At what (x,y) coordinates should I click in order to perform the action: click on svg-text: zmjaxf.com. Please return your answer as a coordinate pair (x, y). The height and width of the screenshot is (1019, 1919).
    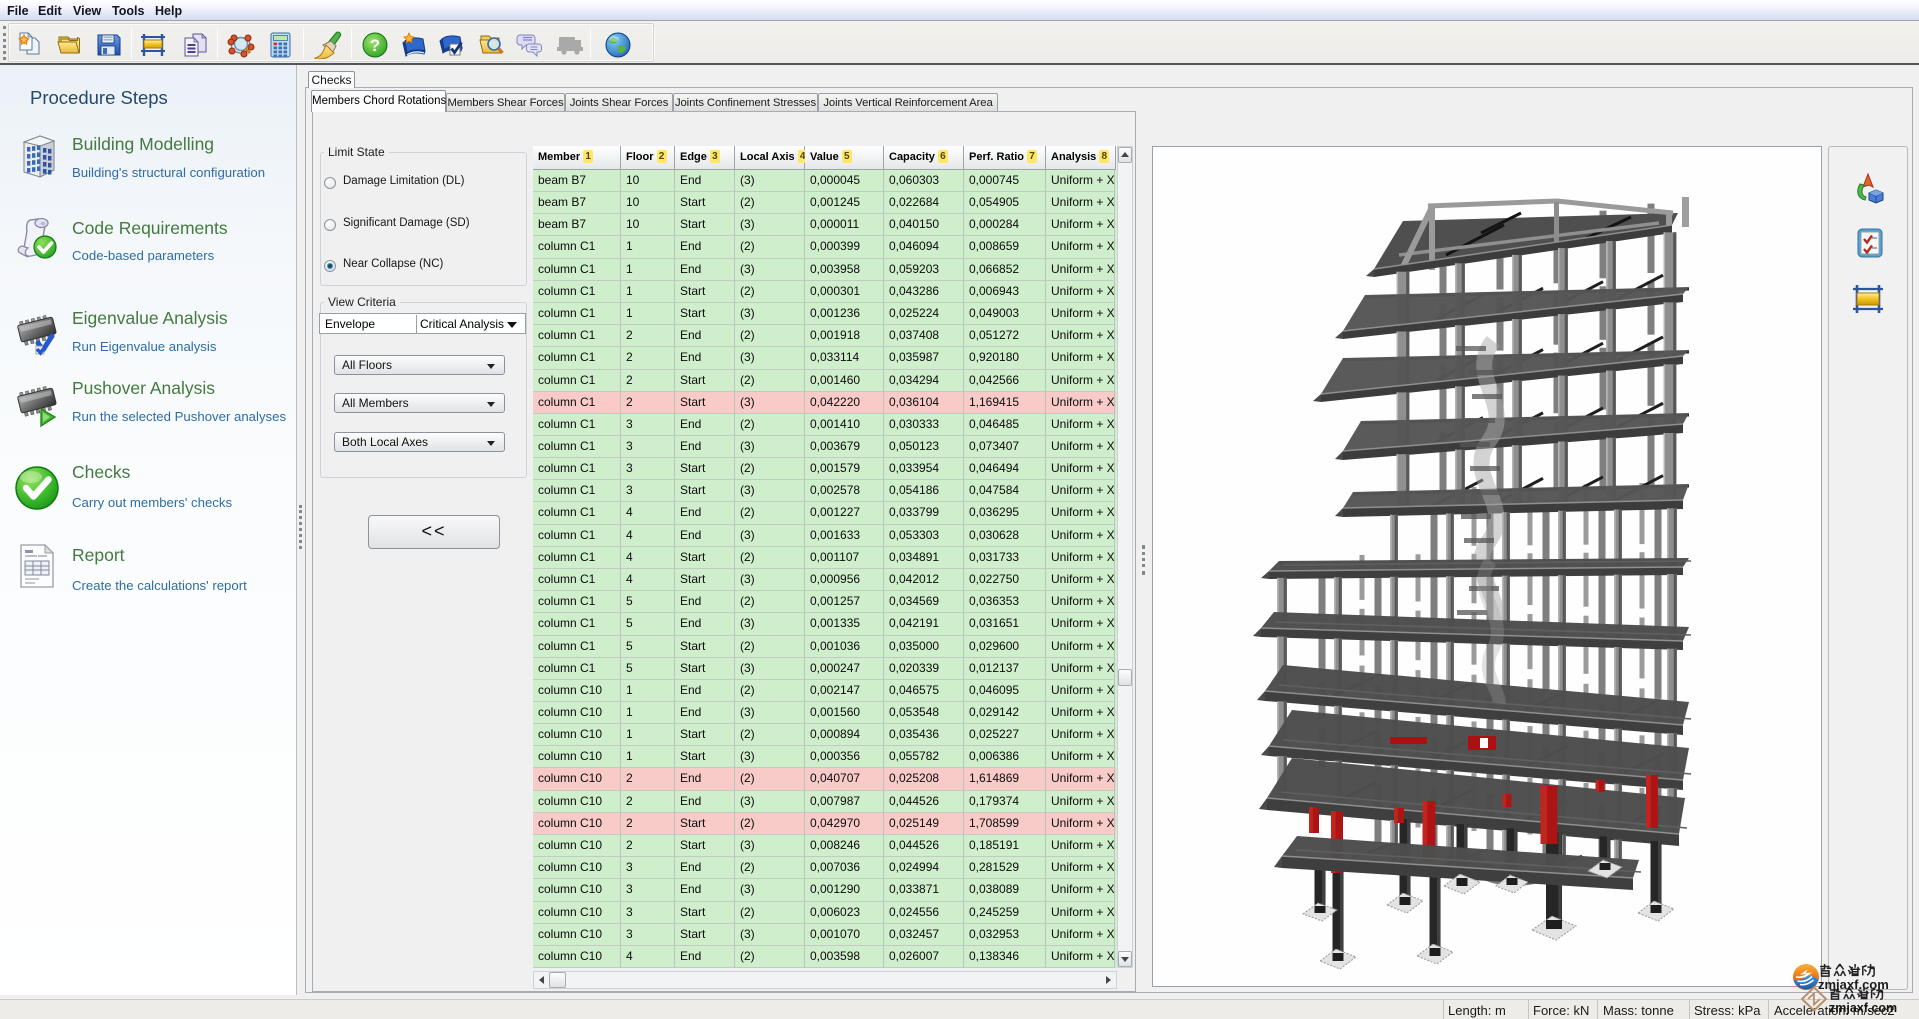
    Looking at the image, I should click on (1863, 1008).